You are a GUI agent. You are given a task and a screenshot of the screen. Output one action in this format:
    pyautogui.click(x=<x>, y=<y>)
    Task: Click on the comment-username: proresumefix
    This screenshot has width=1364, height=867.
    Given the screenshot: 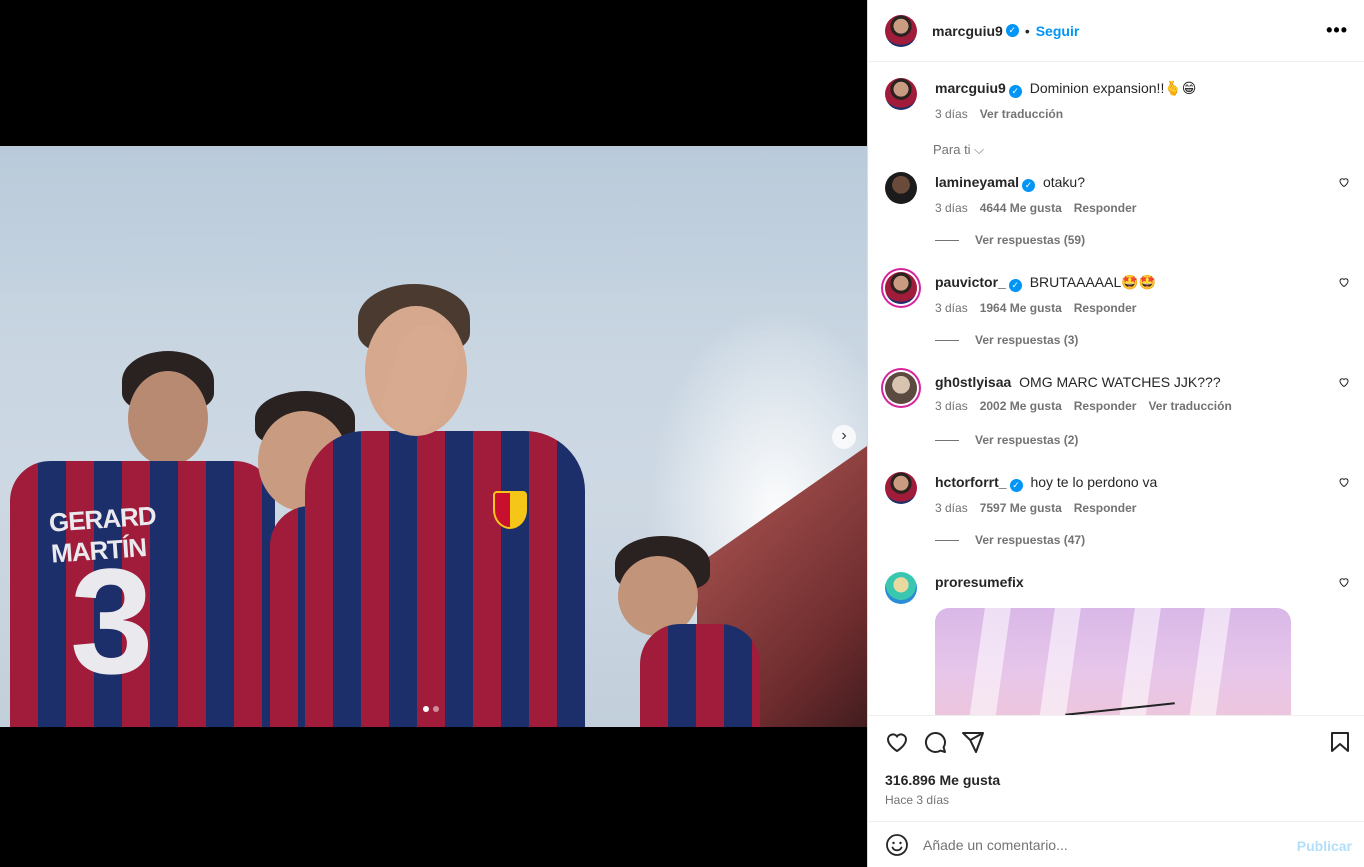 What is the action you would take?
    pyautogui.click(x=979, y=582)
    